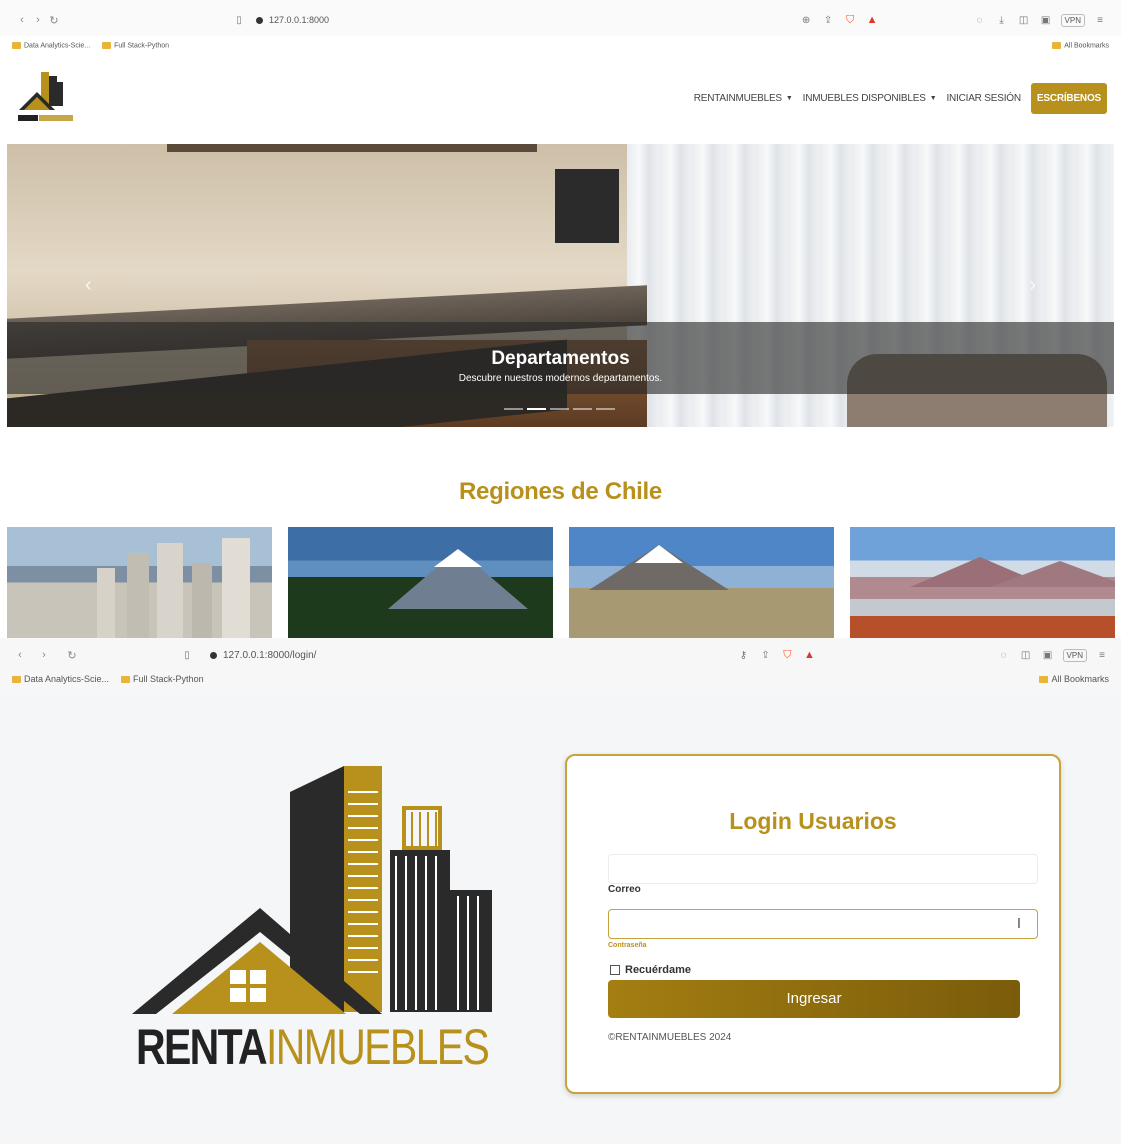 The image size is (1121, 1144). Describe the element at coordinates (823, 869) in the screenshot. I see `email-input` at that location.